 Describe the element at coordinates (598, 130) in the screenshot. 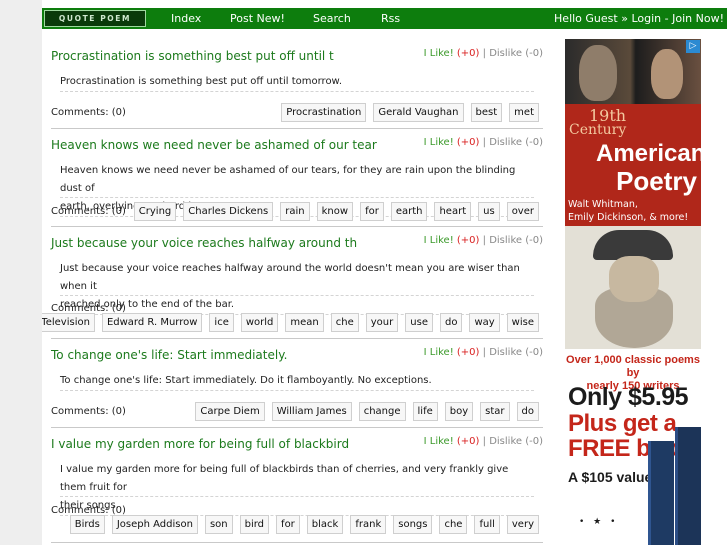

I see `ad-century-word: Century` at that location.